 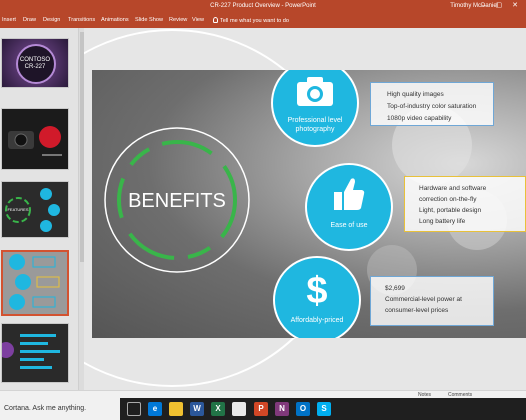 I want to click on status-bar: Notes Comments, so click(x=263, y=394).